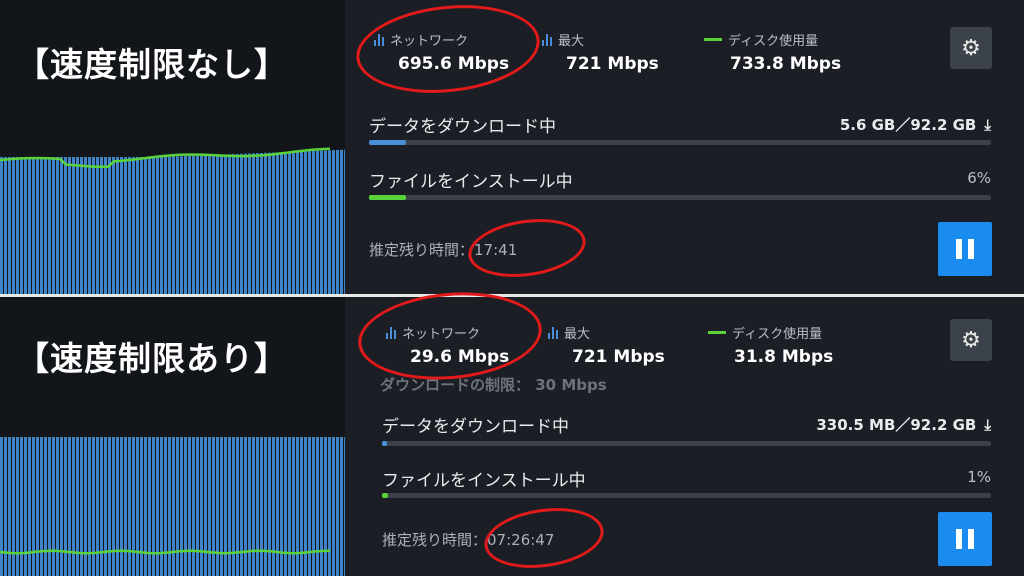 The width and height of the screenshot is (1024, 576). I want to click on download-size: 5.6 GB／92.2 GB ⤓, so click(915, 124).